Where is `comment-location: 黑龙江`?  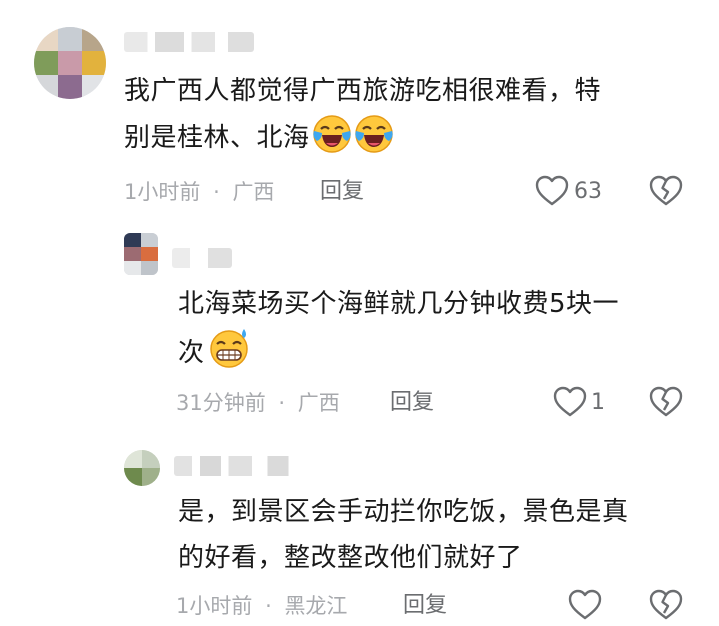
comment-location: 黑龙江 is located at coordinates (316, 606).